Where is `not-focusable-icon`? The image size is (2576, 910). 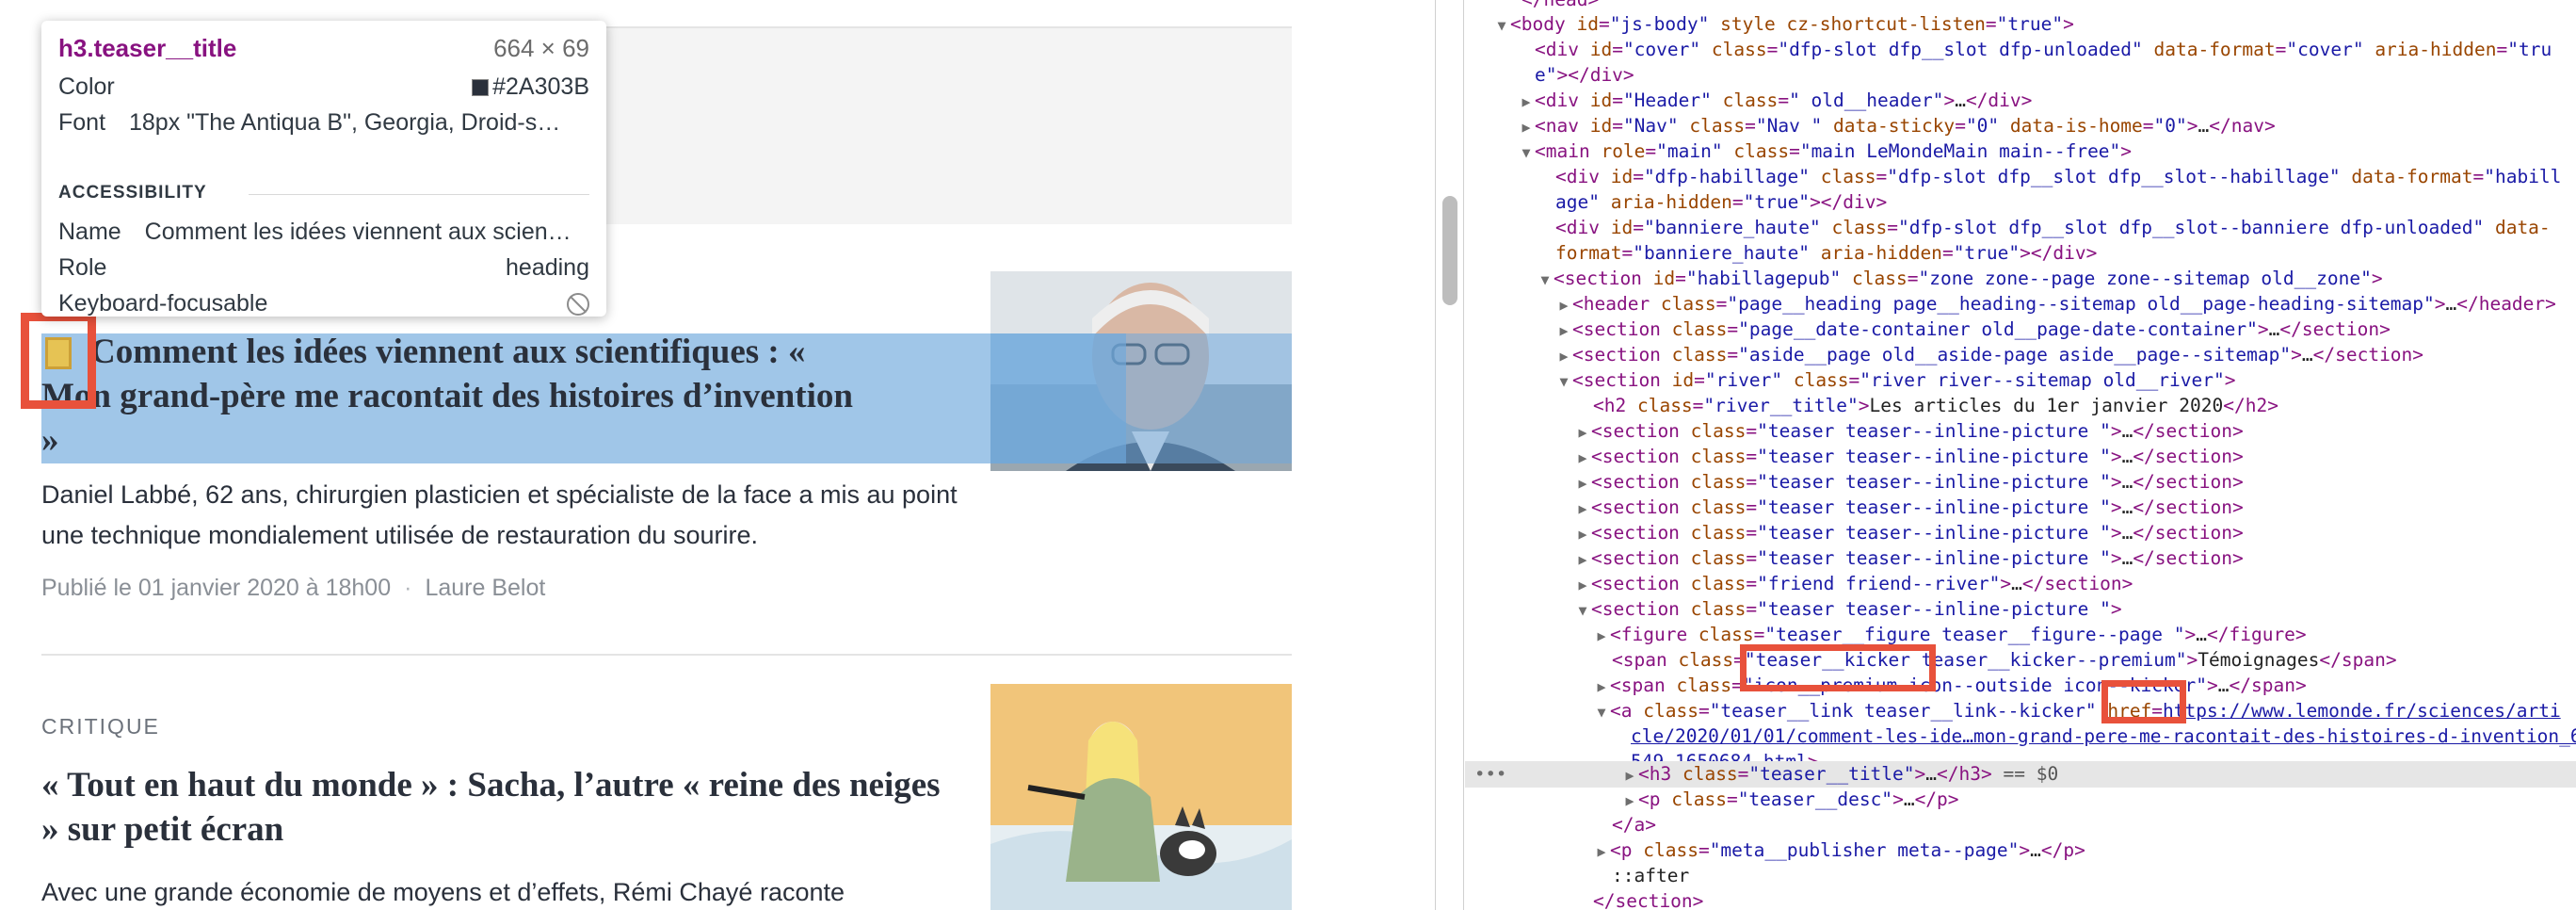
not-focusable-icon is located at coordinates (578, 305).